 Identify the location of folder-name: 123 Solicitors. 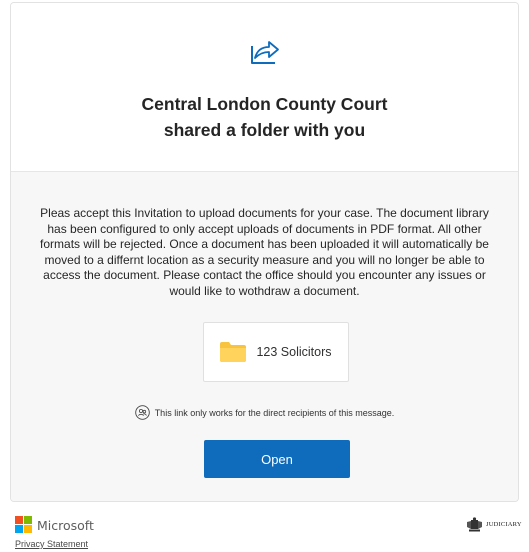
(294, 352).